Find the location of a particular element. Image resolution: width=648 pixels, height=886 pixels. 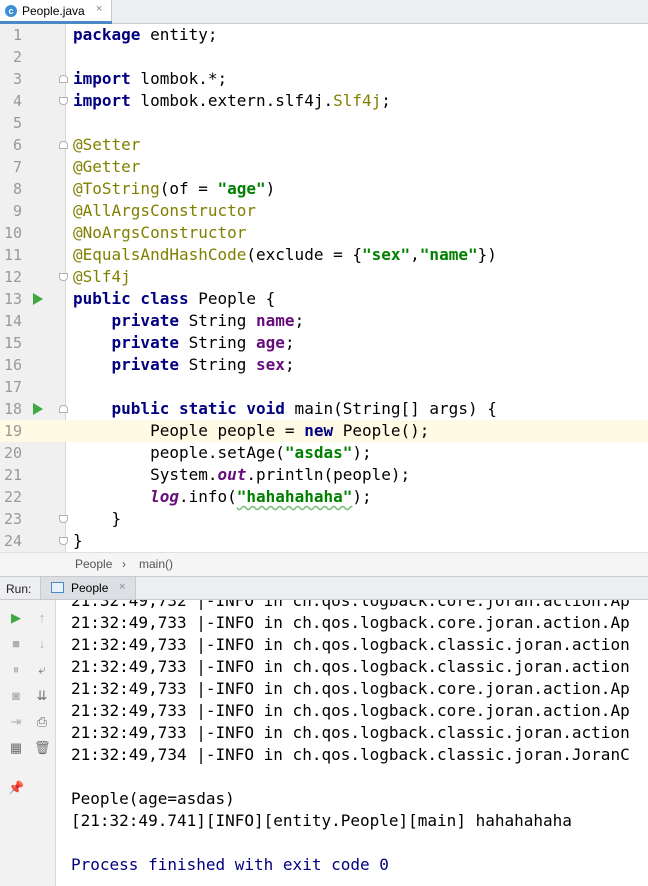

editor-tab-bar: c People.java × is located at coordinates (324, 12).